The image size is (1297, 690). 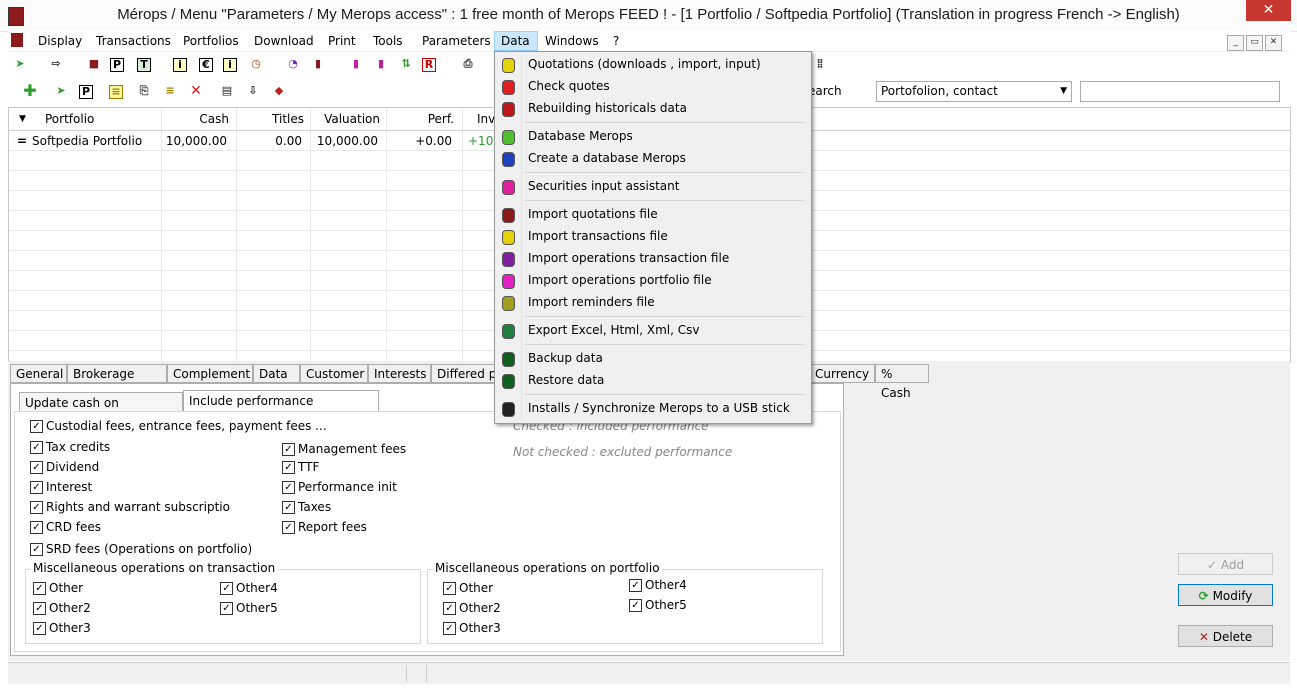 What do you see at coordinates (658, 606) in the screenshot?
I see `checkbox-pf-other5: ✓ Other5` at bounding box center [658, 606].